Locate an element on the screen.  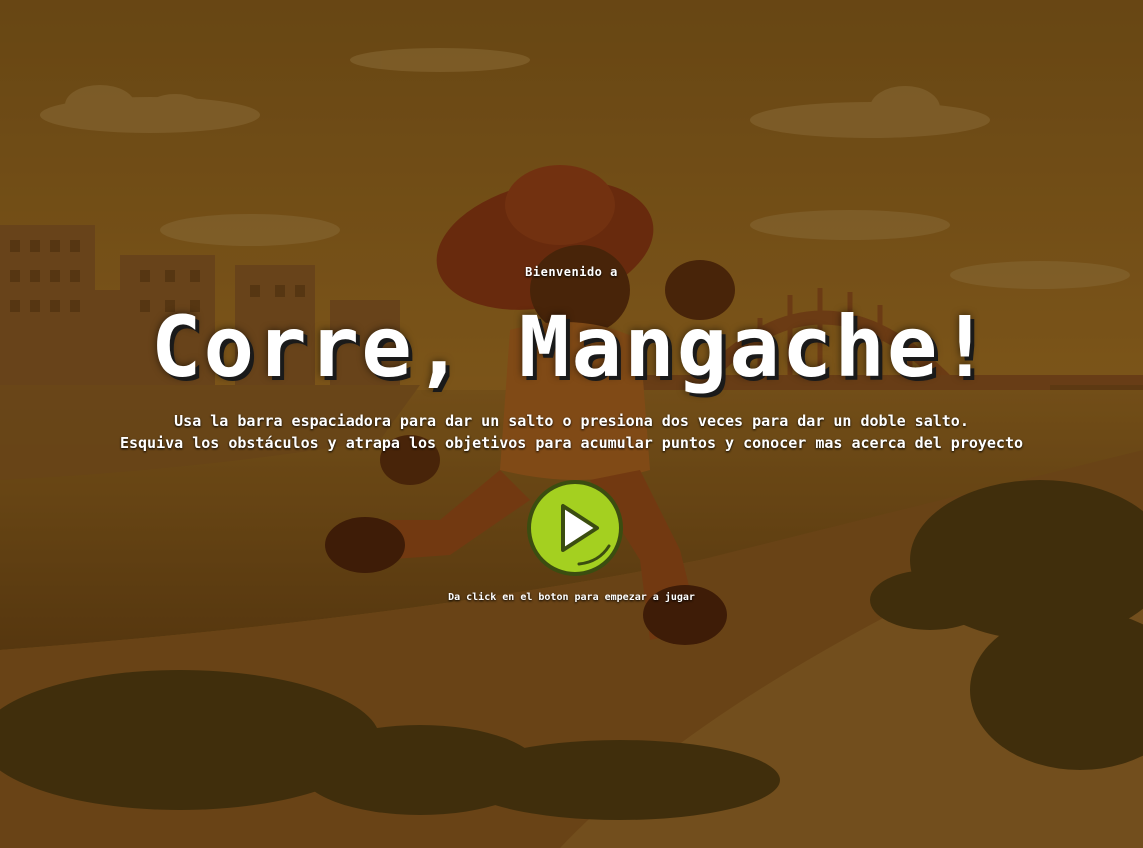
play-button is located at coordinates (575, 528).